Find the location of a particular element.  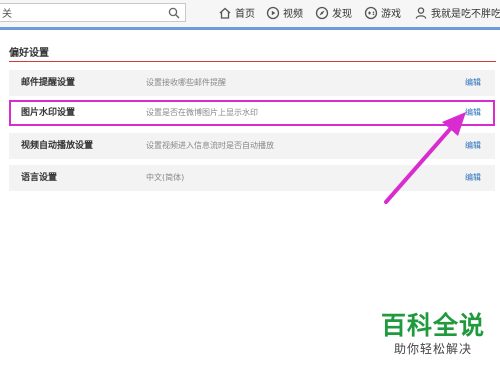

nav-games: 游戏 is located at coordinates (382, 12).